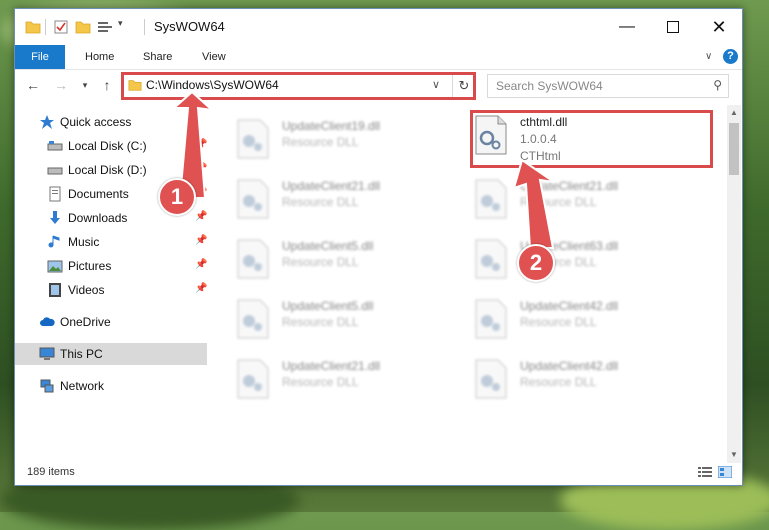 The image size is (769, 530). I want to click on help-icon: ?, so click(730, 56).